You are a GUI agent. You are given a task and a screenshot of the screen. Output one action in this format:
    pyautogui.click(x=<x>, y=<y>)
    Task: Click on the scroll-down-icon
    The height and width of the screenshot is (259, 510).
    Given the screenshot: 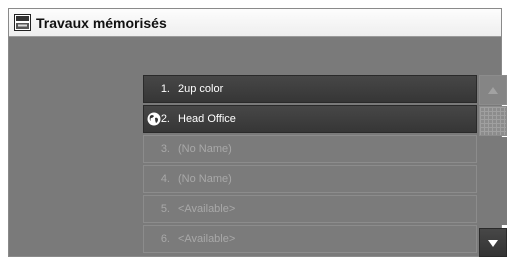 What is the action you would take?
    pyautogui.click(x=493, y=243)
    